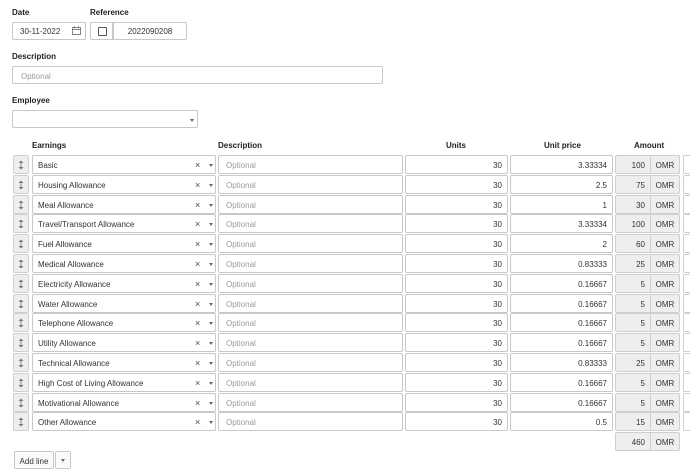  Describe the element at coordinates (124, 204) in the screenshot. I see `earning-select: Meal Allowance ×` at that location.